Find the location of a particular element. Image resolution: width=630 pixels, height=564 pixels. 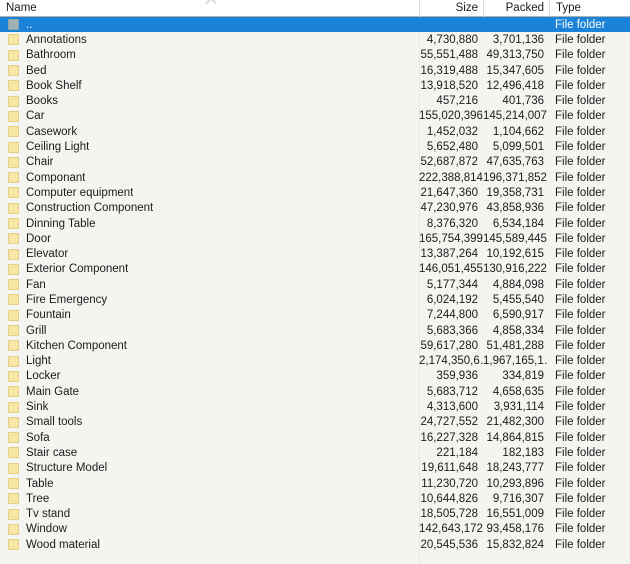

cell-name: Annotations is located at coordinates (209, 40).